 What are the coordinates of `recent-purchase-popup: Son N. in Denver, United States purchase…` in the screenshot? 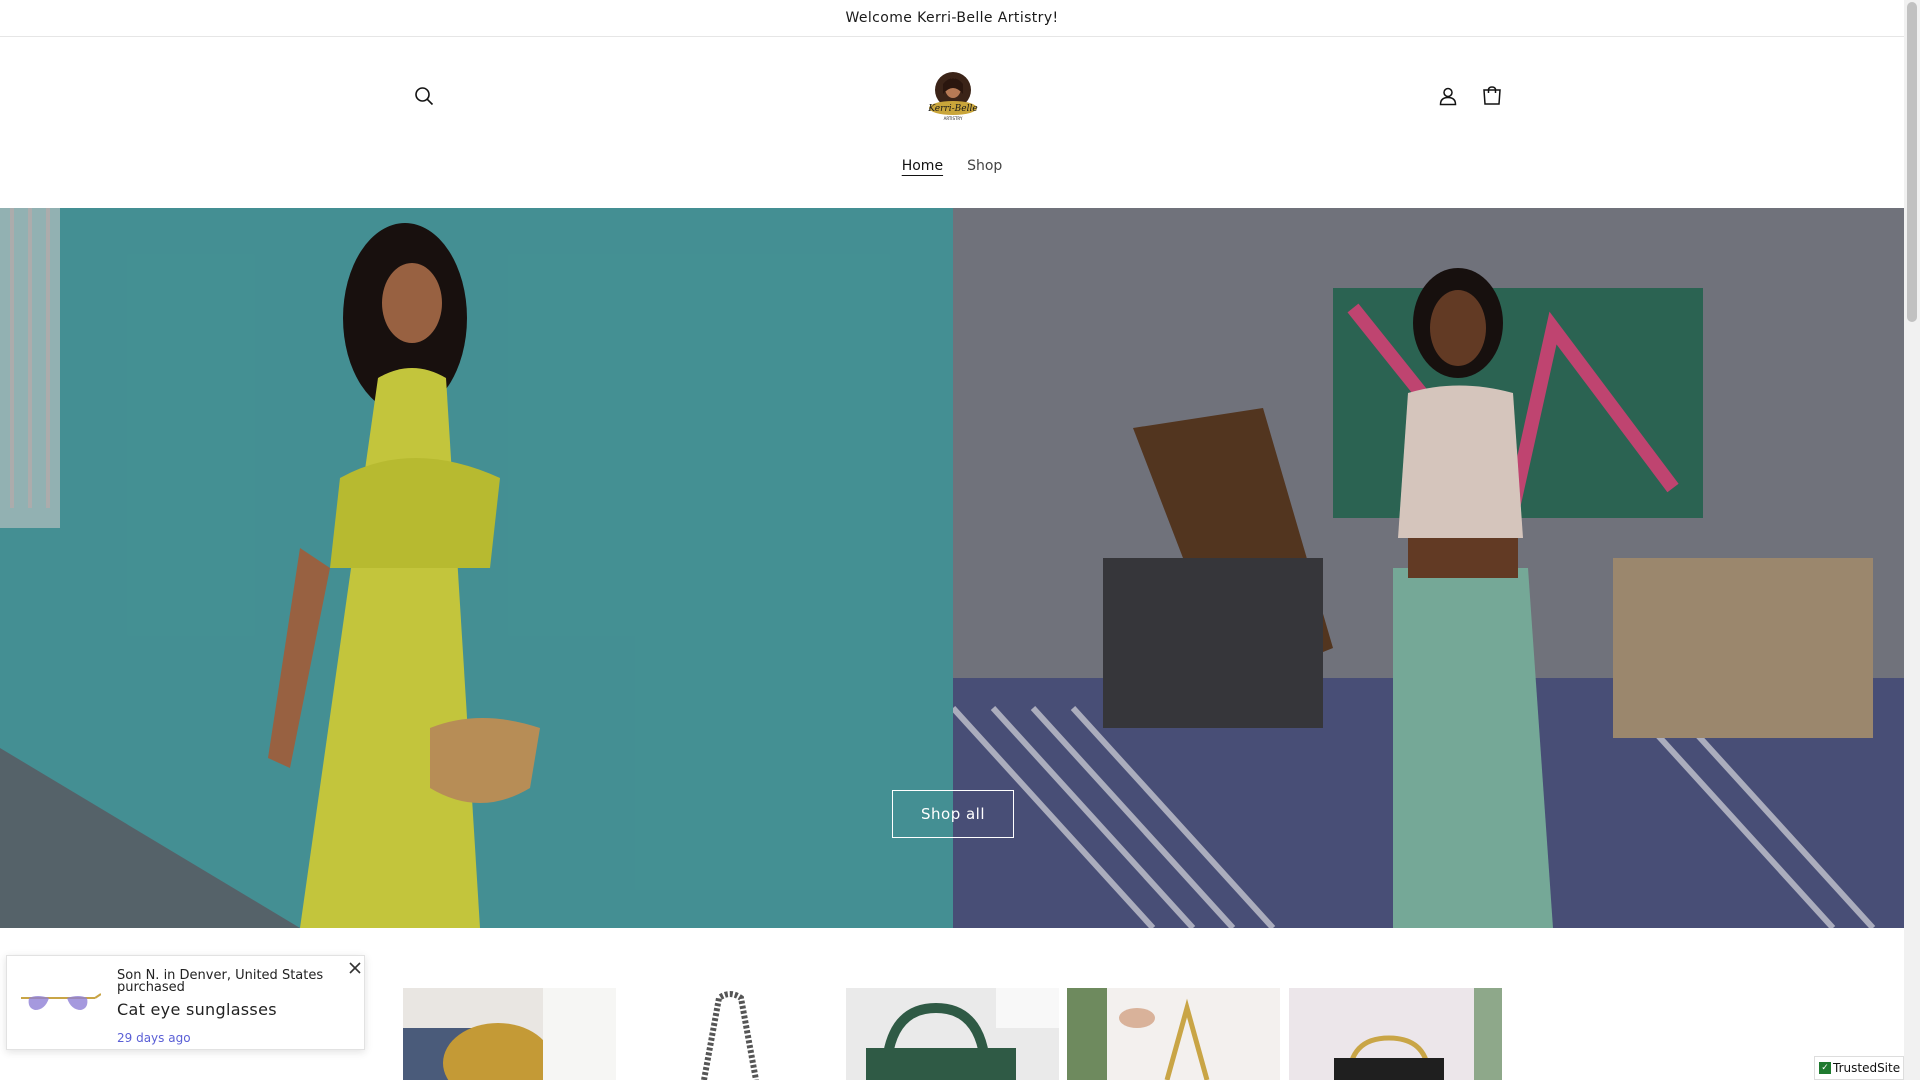 It's located at (185, 1002).